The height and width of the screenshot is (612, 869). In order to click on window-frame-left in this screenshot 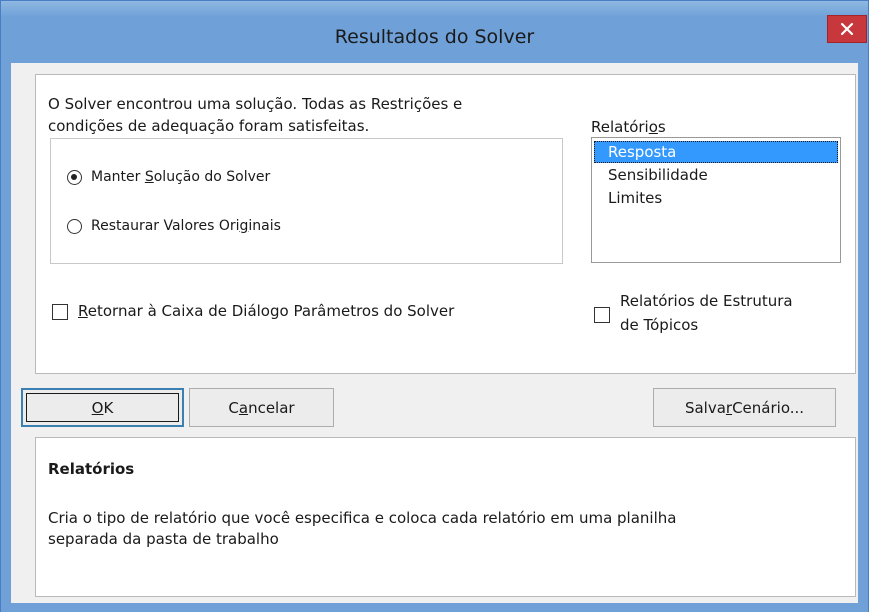, I will do `click(6, 337)`.